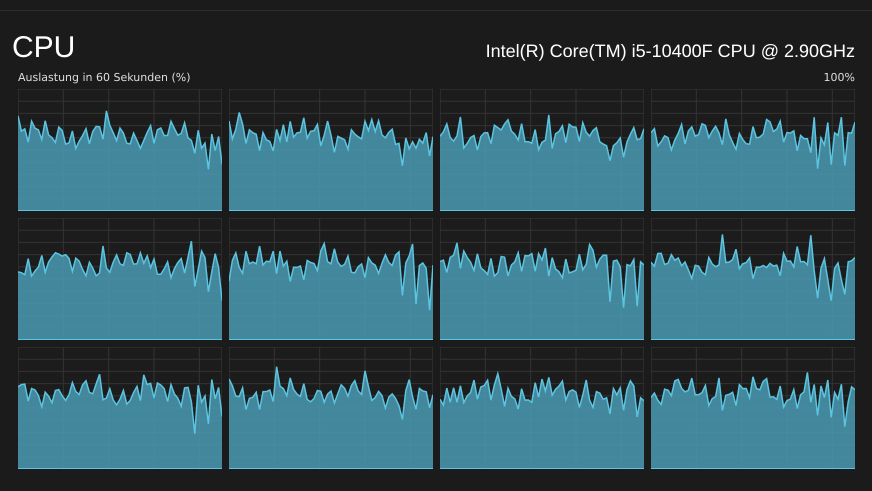 The image size is (872, 491). Describe the element at coordinates (670, 51) in the screenshot. I see `processor-name: Intel(R) Core(TM) i5-10400F CPU @ 2.90GHz` at that location.